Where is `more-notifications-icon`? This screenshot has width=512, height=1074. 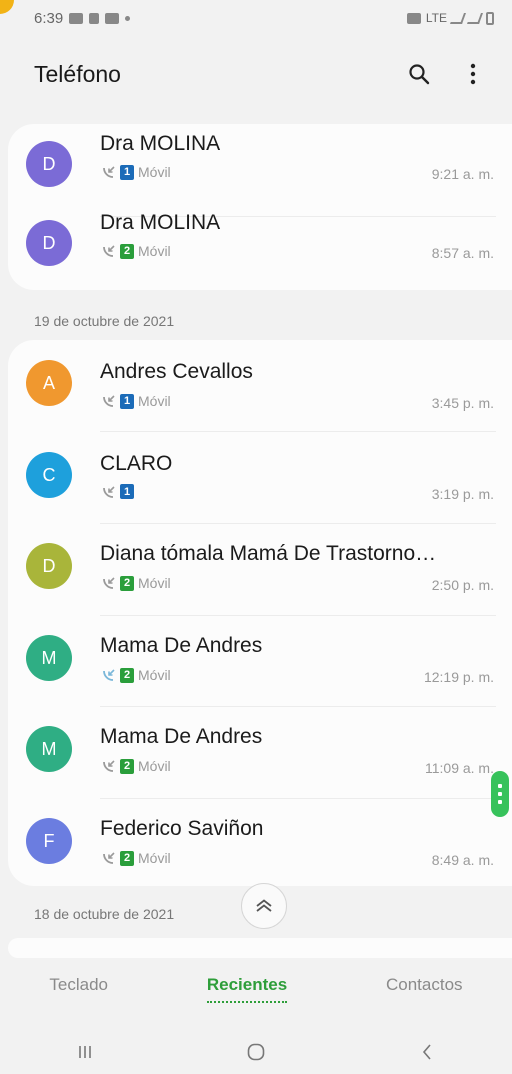 more-notifications-icon is located at coordinates (128, 18).